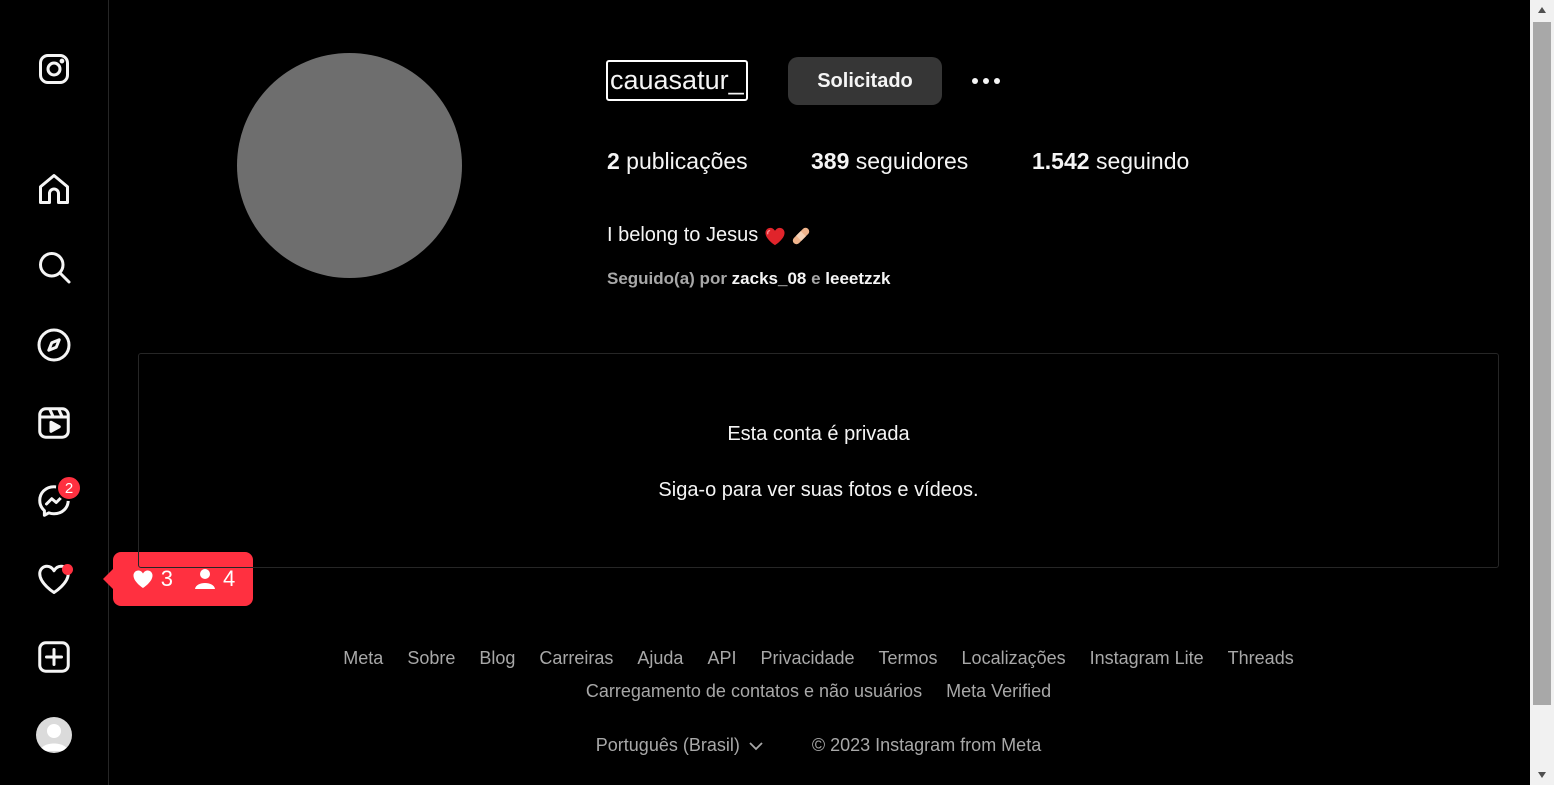 The height and width of the screenshot is (785, 1554). I want to click on sidebar: 2, so click(54, 392).